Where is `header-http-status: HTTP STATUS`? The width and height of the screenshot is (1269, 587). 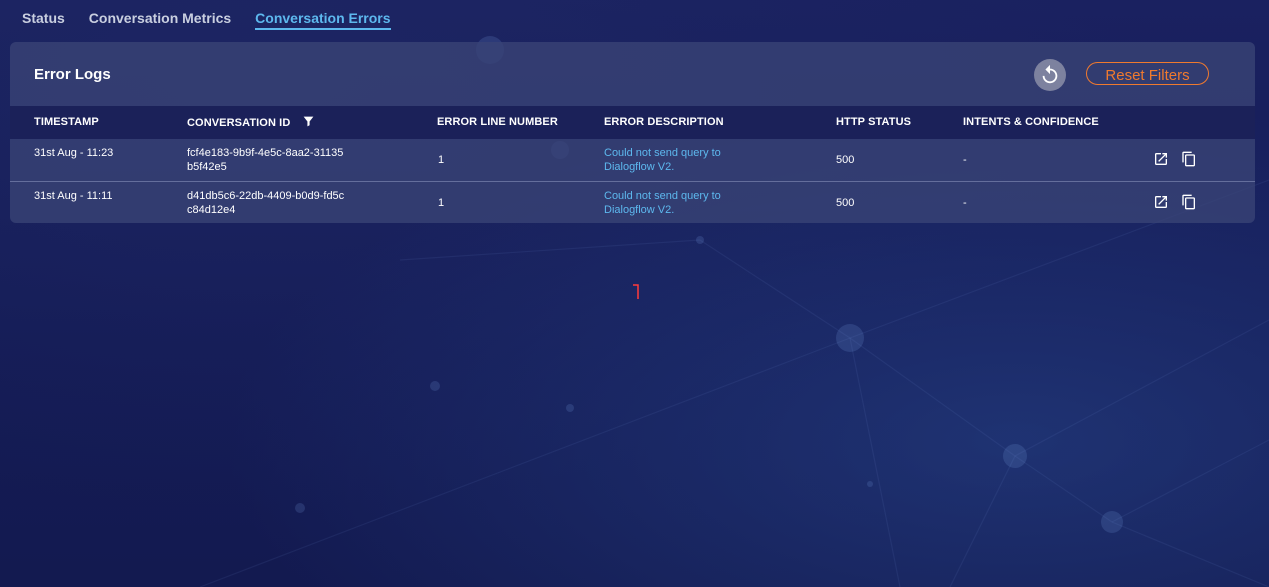
header-http-status: HTTP STATUS is located at coordinates (873, 122).